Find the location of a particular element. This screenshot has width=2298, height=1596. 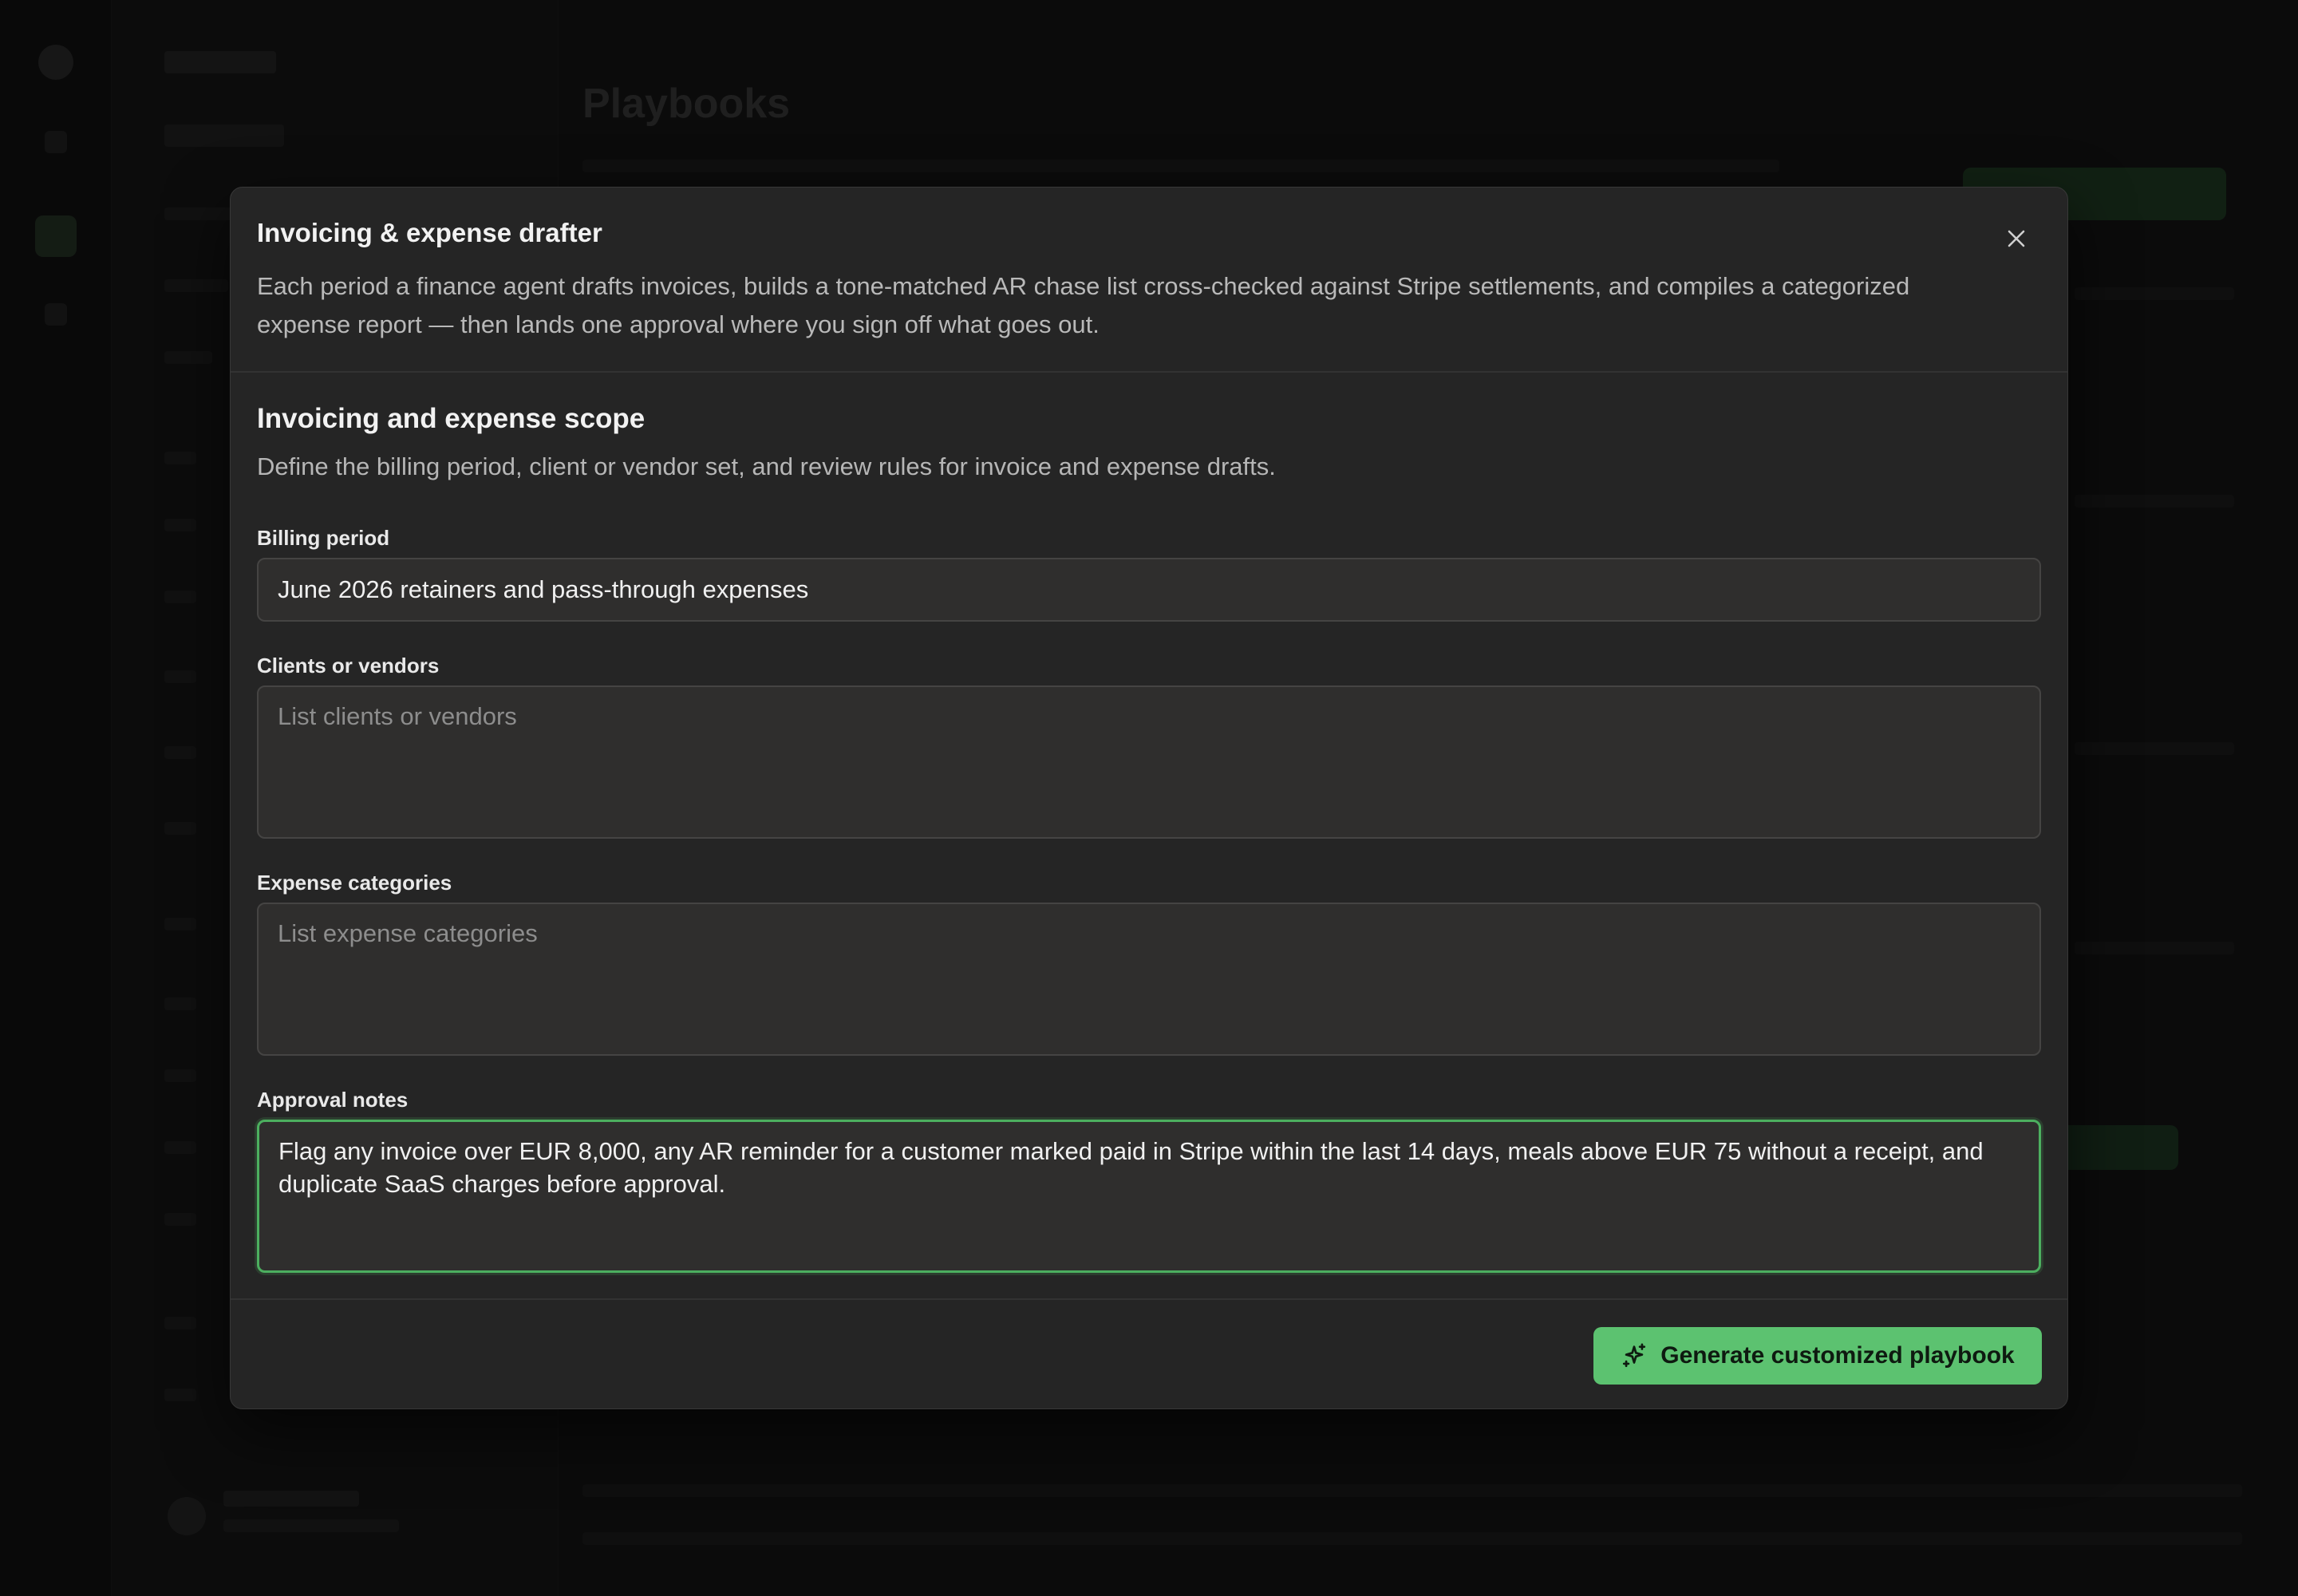

clients-vendors-textarea: List clients or vendors is located at coordinates (1149, 762).